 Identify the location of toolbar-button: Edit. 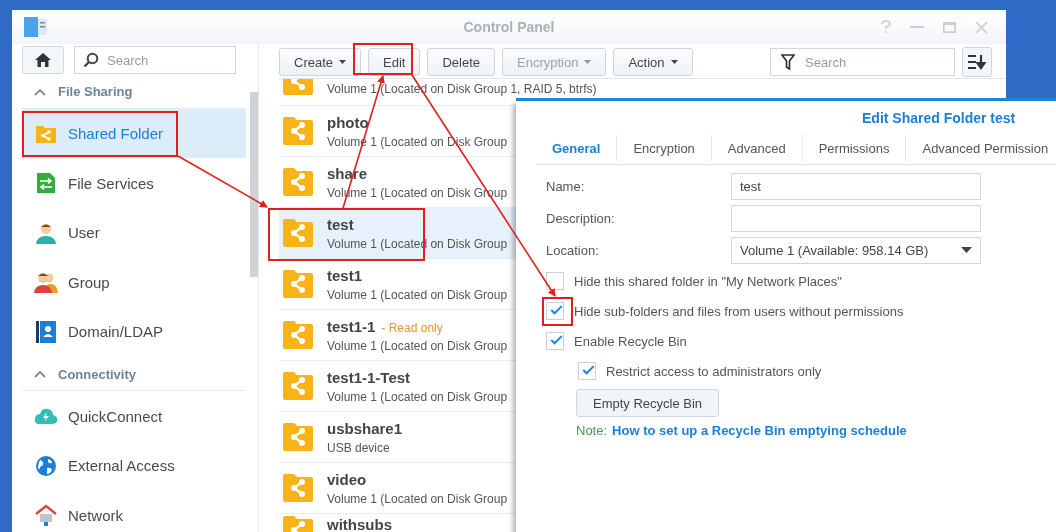
(394, 62).